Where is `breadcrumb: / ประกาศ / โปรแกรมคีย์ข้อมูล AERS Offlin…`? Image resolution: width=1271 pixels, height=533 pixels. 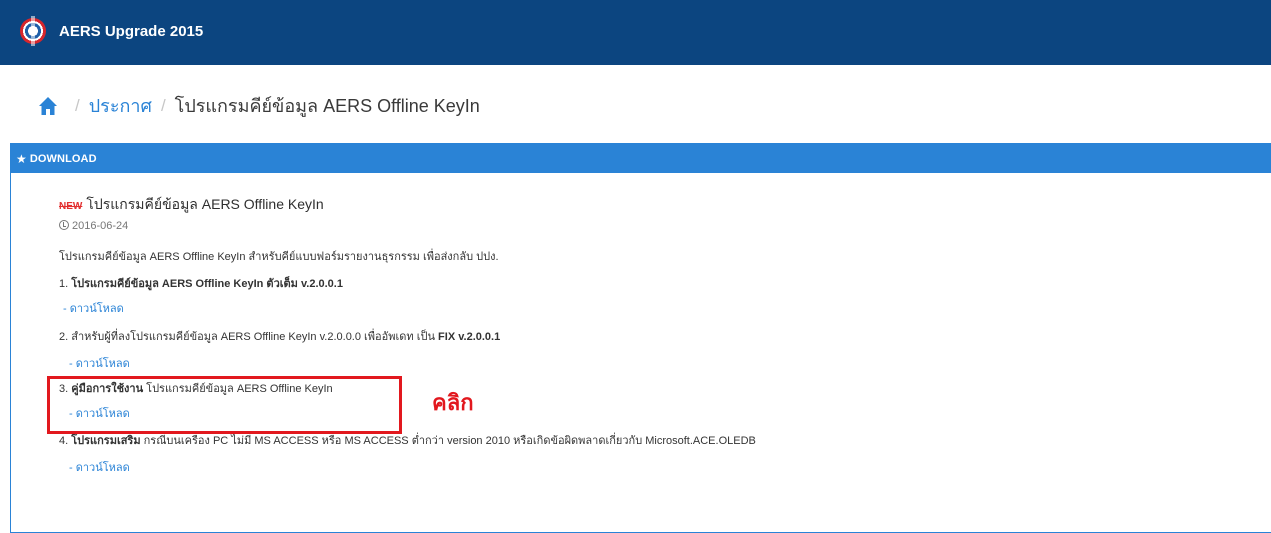 breadcrumb: / ประกาศ / โปรแกรมคีย์ข้อมูล AERS Offlin… is located at coordinates (259, 105).